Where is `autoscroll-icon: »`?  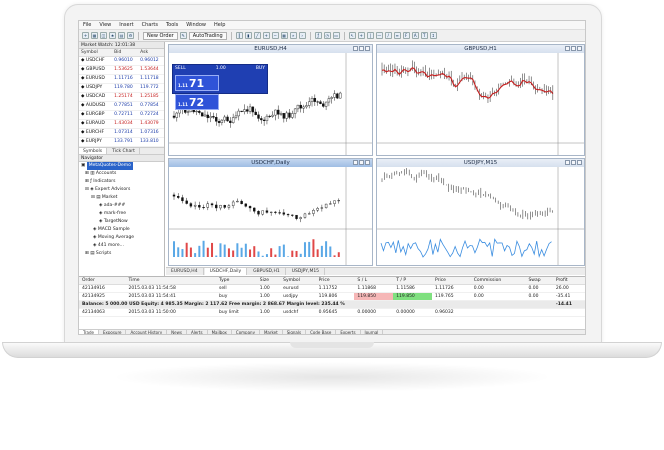 autoscroll-icon: » is located at coordinates (293, 35).